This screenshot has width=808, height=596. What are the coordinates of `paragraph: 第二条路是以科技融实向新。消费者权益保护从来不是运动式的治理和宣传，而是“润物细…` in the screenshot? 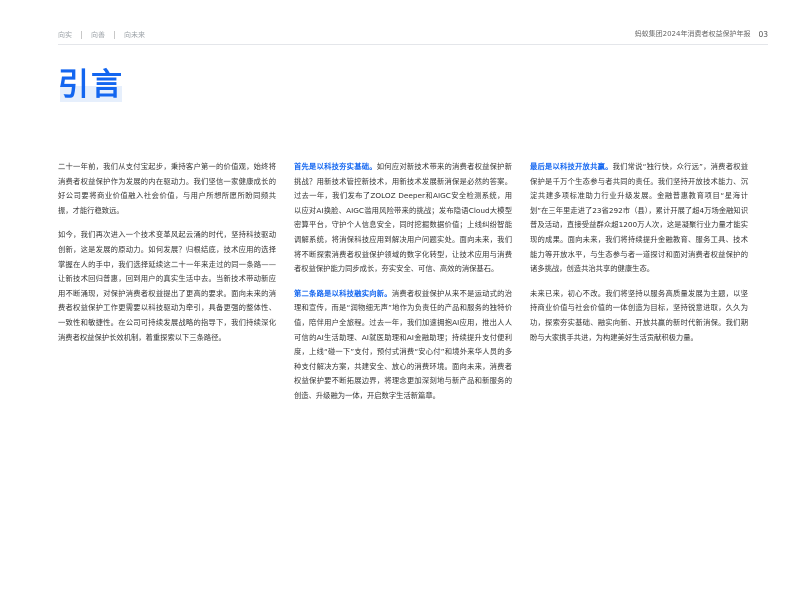 It's located at (403, 345).